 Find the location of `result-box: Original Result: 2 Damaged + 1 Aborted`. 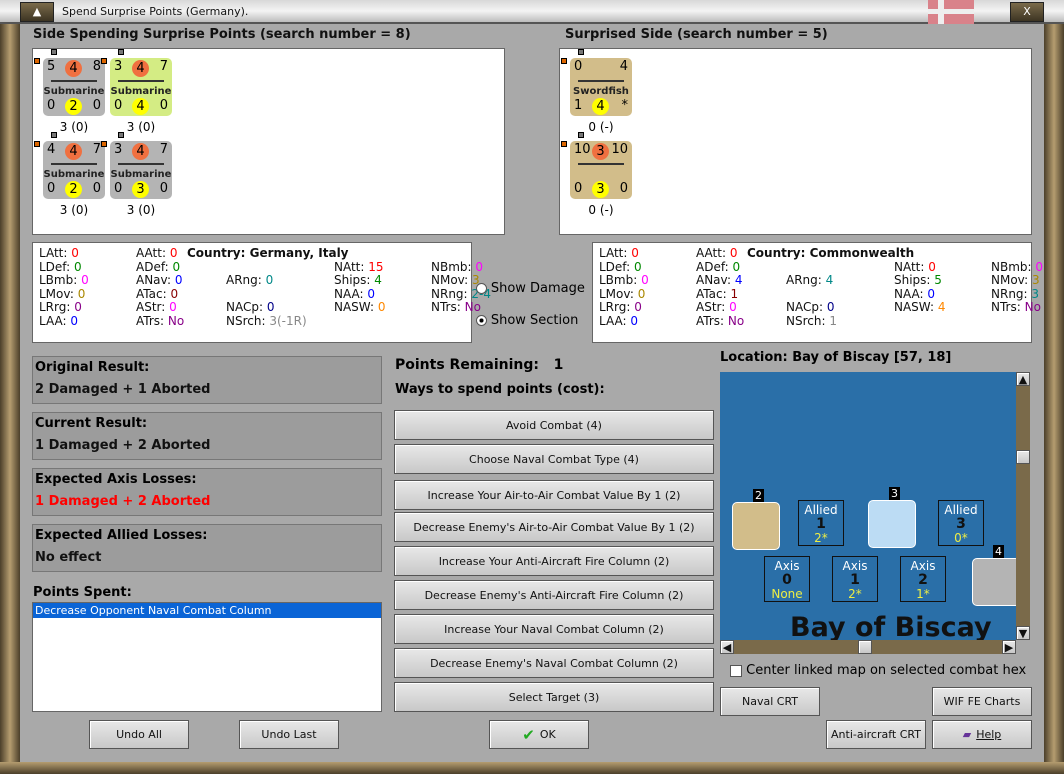

result-box: Original Result: 2 Damaged + 1 Aborted is located at coordinates (207, 380).